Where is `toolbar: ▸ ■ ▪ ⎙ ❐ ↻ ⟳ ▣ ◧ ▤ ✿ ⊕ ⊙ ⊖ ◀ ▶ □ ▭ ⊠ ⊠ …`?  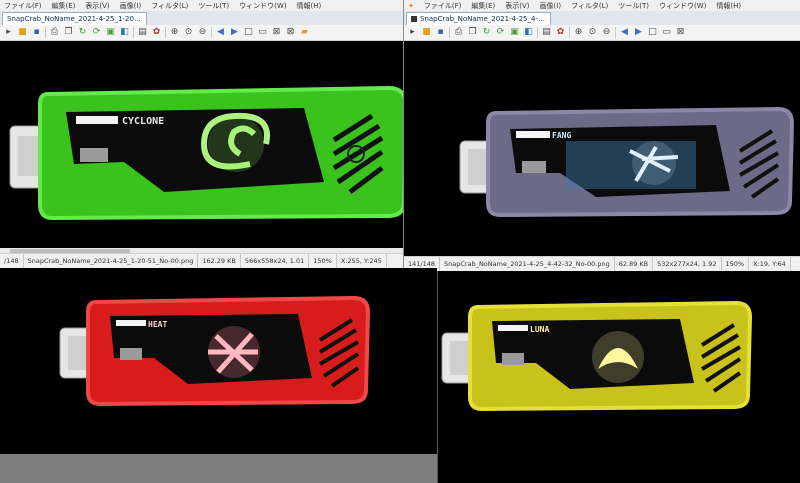
toolbar: ▸ ■ ▪ ⎙ ❐ ↻ ⟳ ▣ ◧ ▤ ✿ ⊕ ⊙ ⊖ ◀ ▶ □ ▭ ⊠ ⊠ … is located at coordinates (201, 33).